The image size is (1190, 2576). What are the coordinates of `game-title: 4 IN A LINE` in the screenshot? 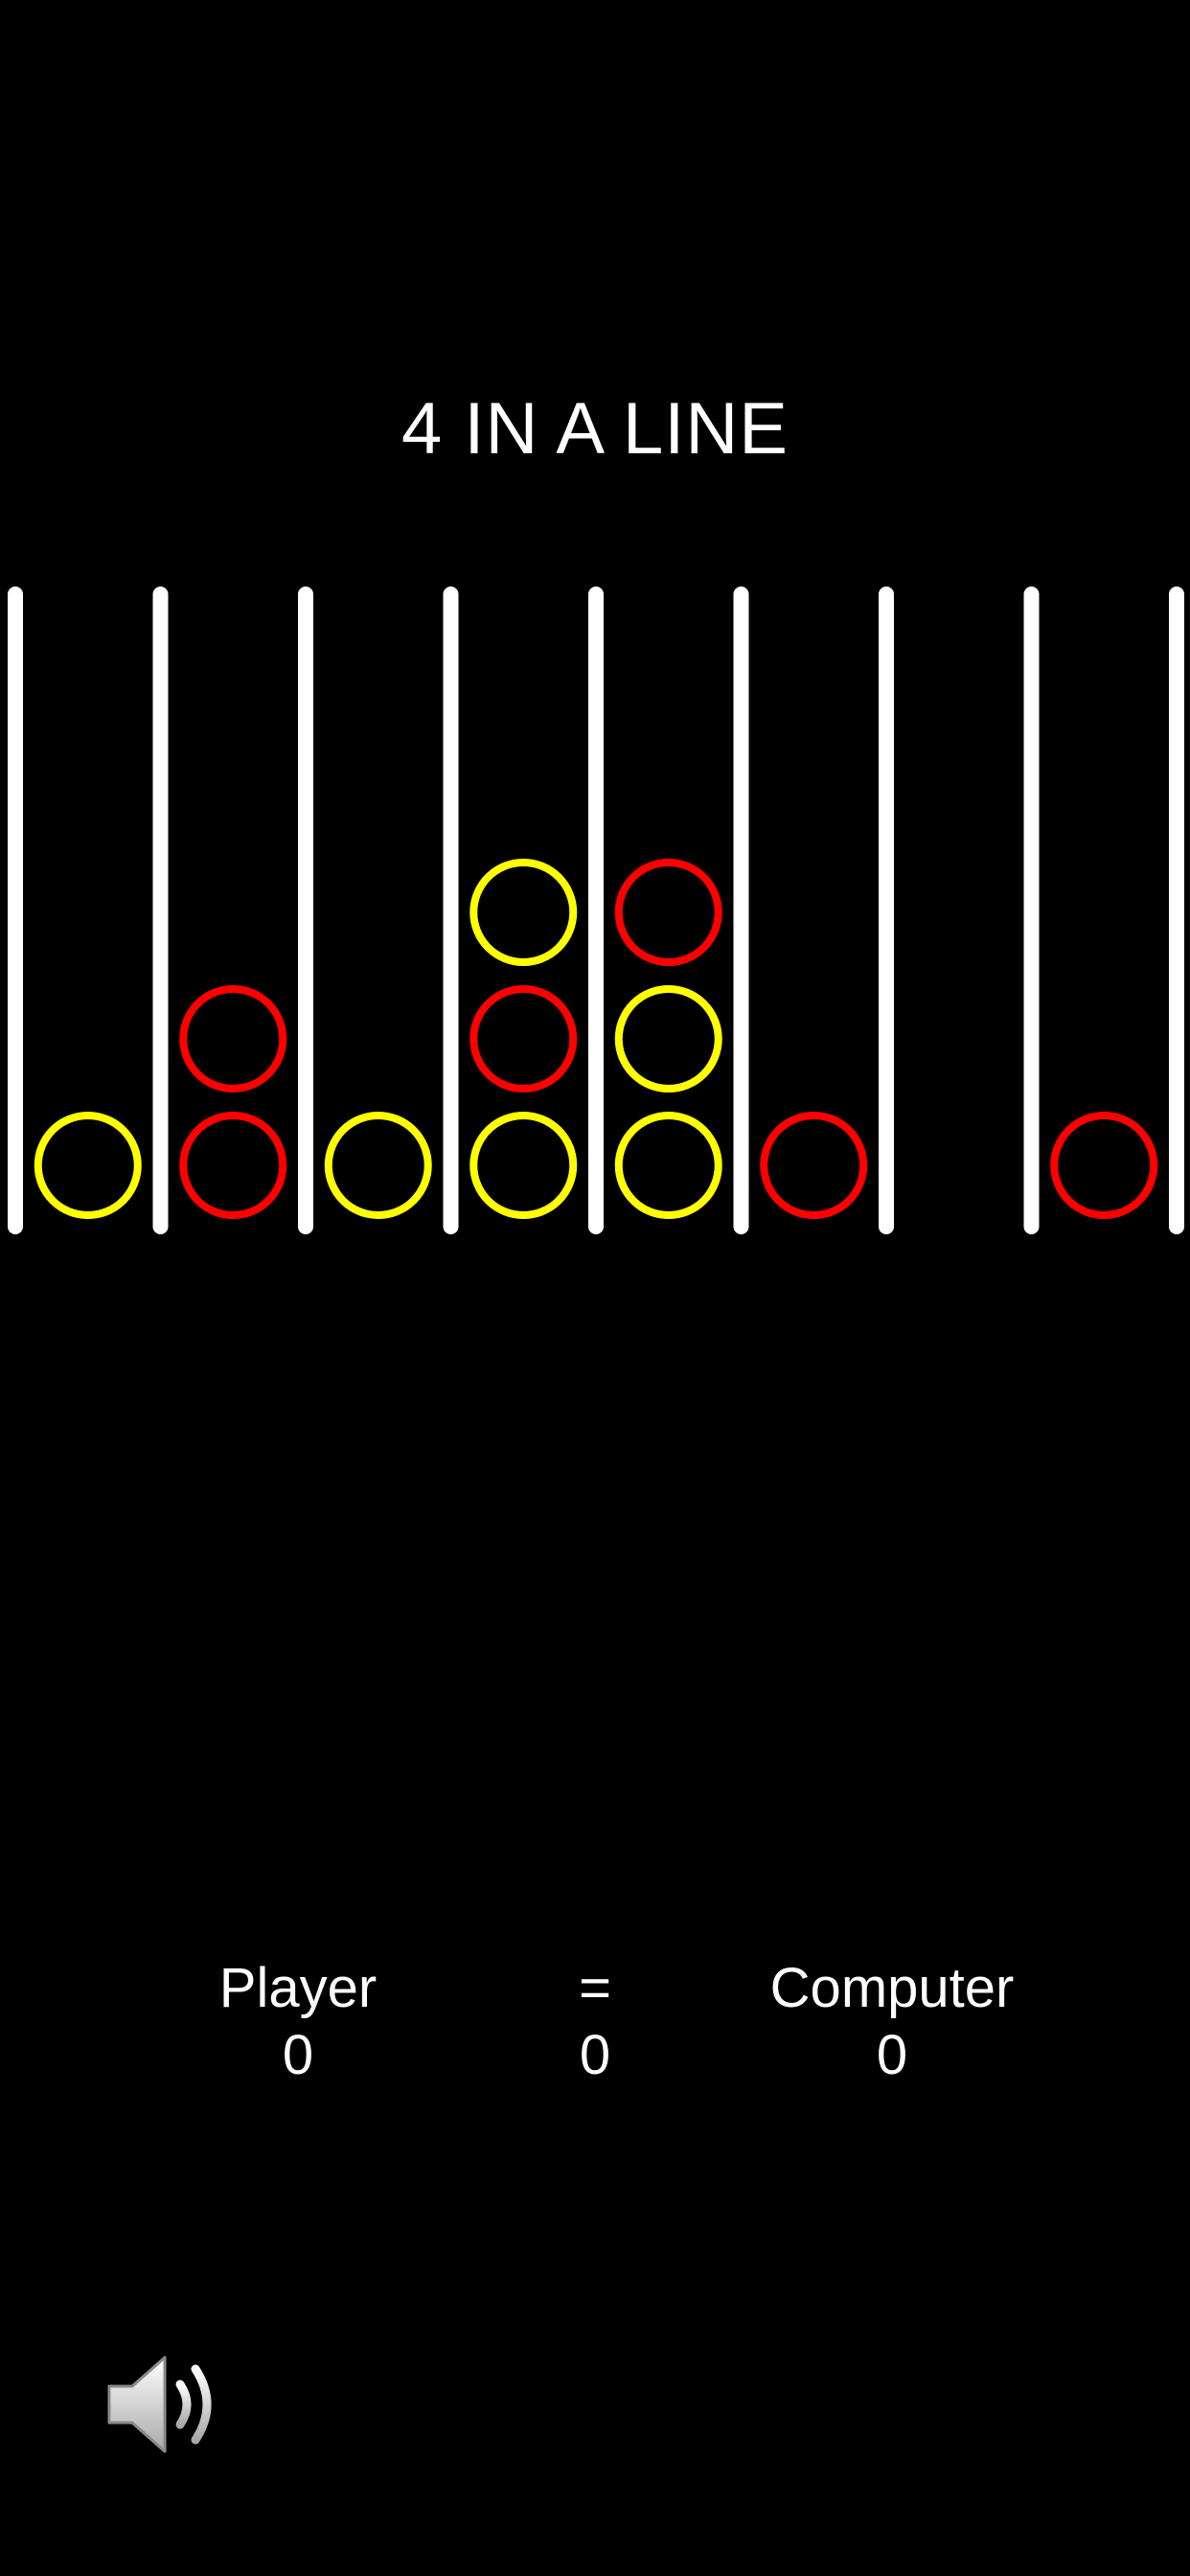 It's located at (595, 429).